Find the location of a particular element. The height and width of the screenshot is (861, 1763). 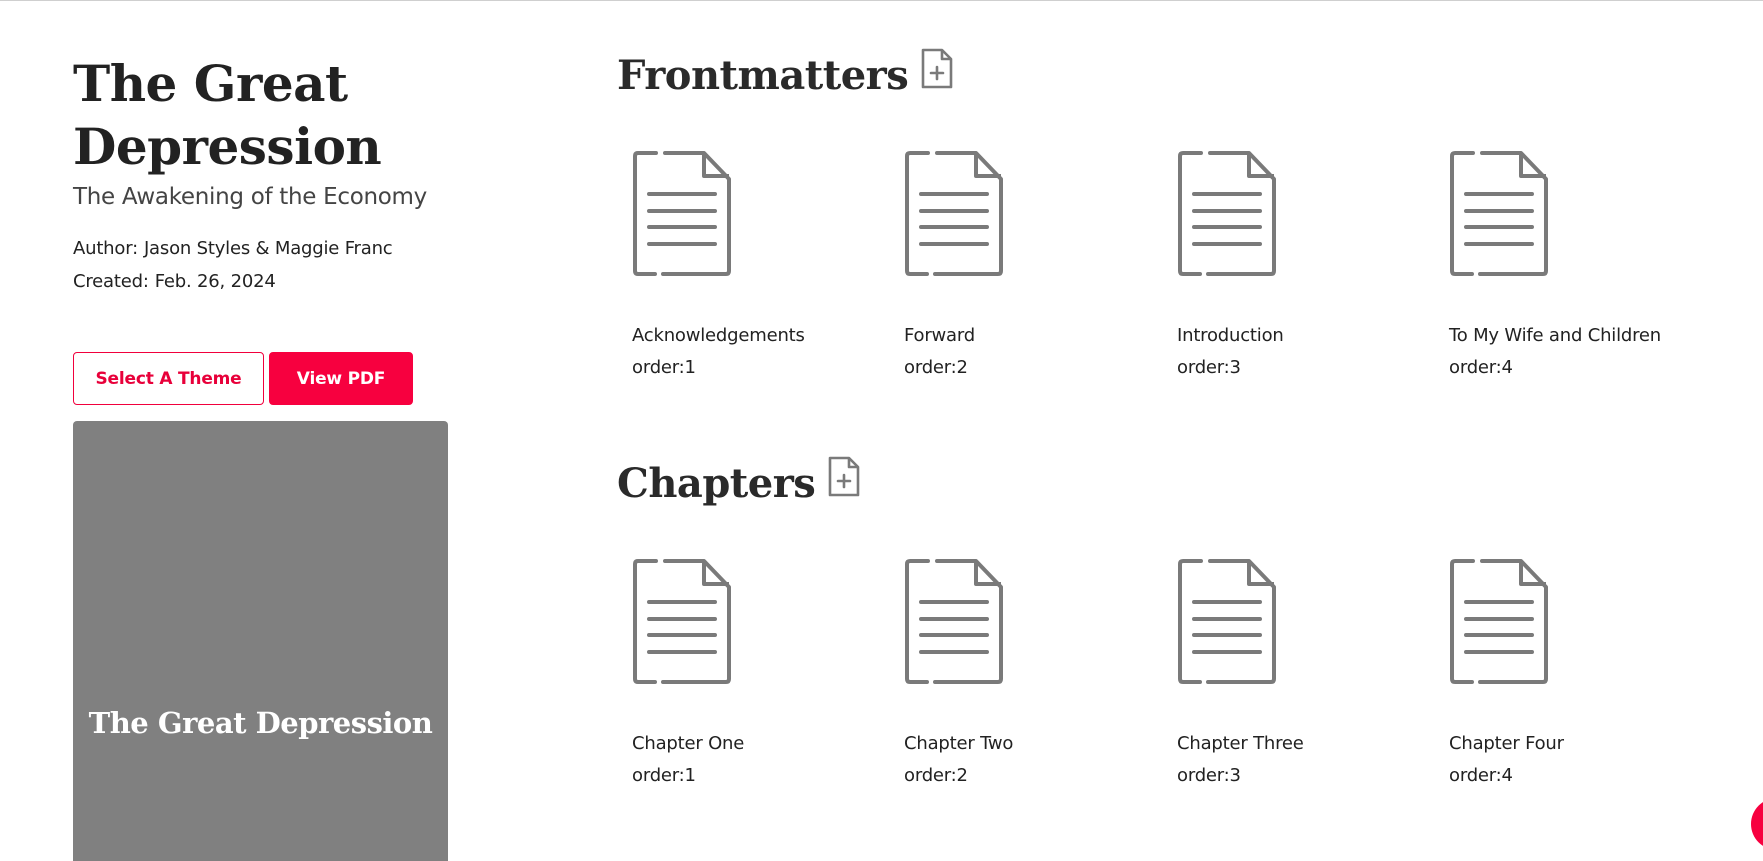

created-value: Feb. 26, 2024 is located at coordinates (215, 281).